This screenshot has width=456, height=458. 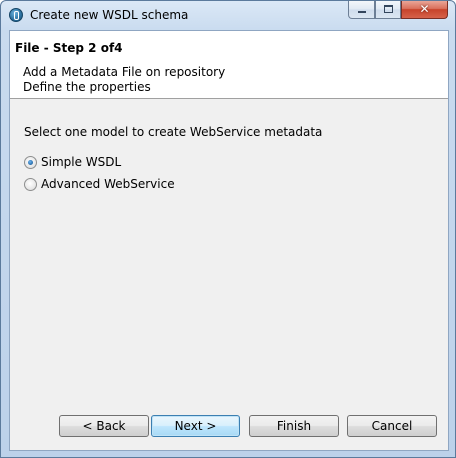 What do you see at coordinates (294, 426) in the screenshot?
I see `finish-button: Finish` at bounding box center [294, 426].